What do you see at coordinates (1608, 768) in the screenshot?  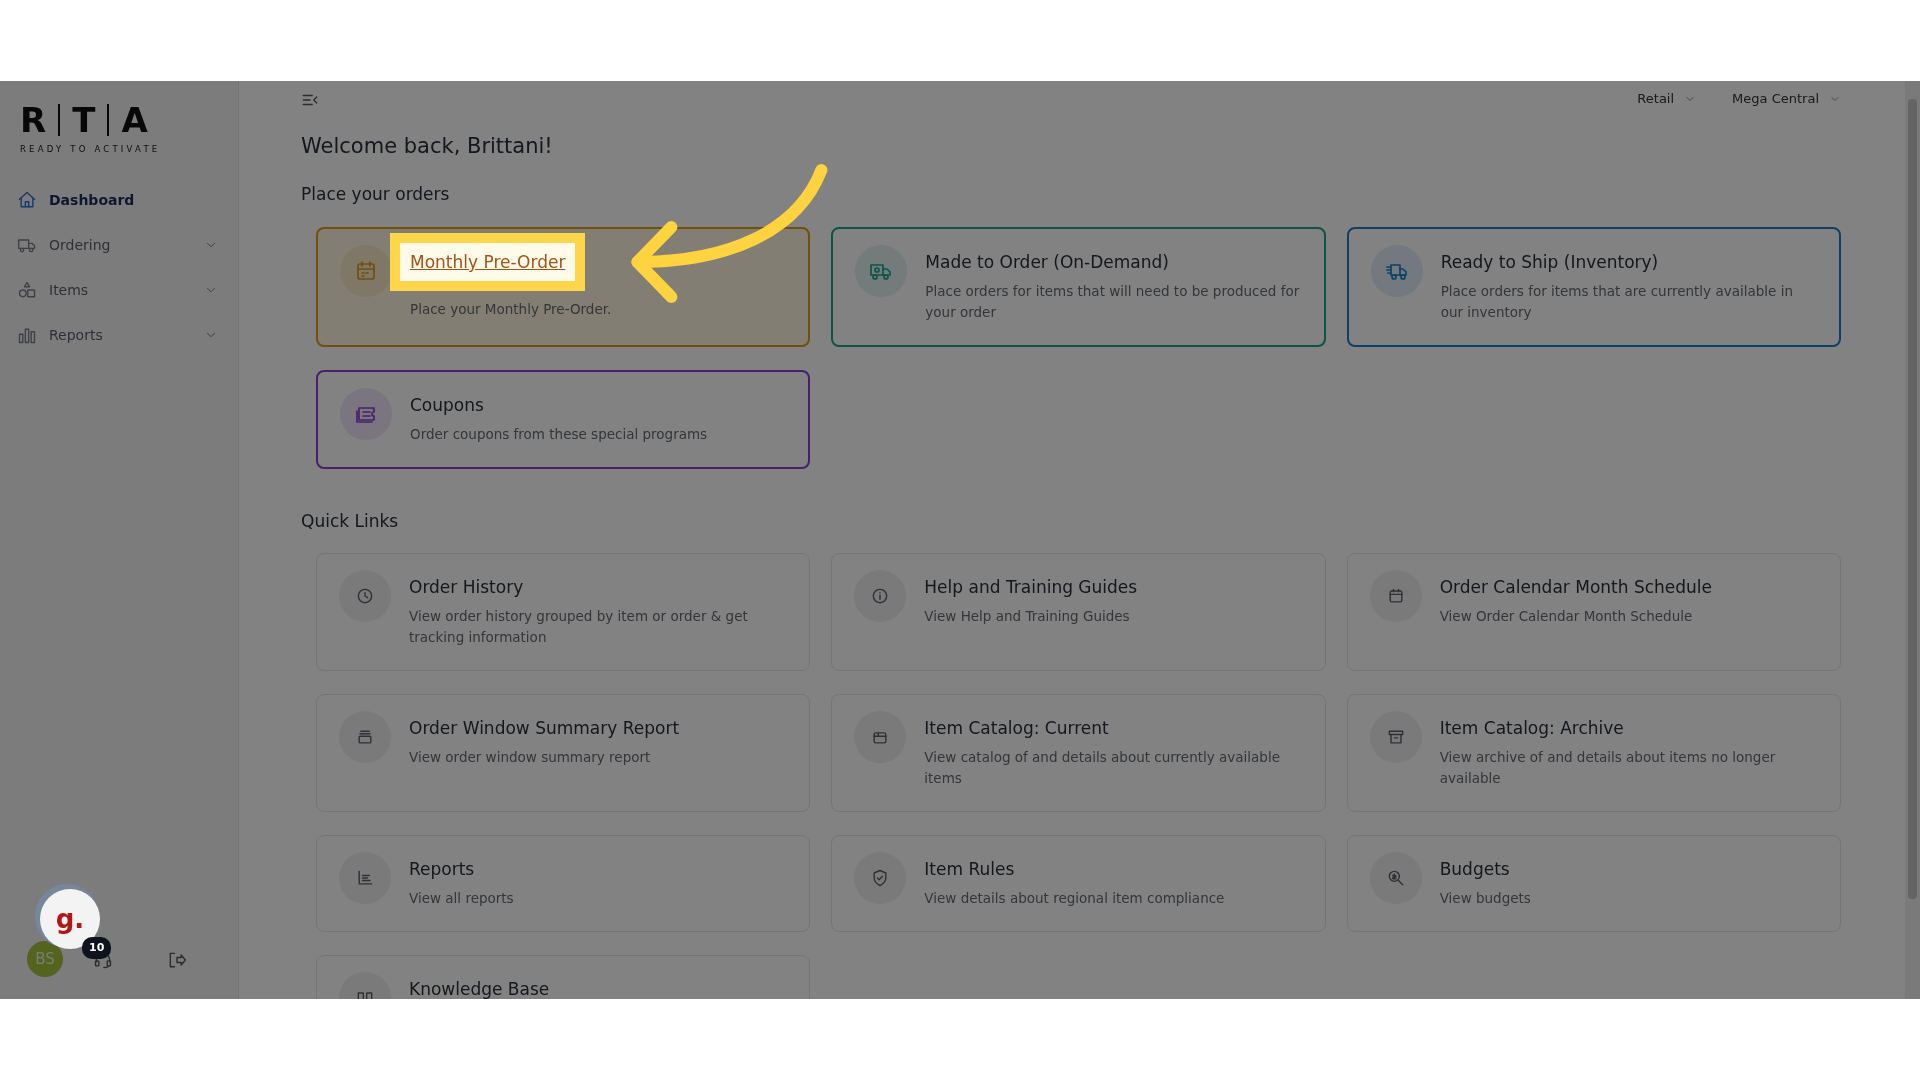 I see `card-description: View archive of and details about items no longer available` at bounding box center [1608, 768].